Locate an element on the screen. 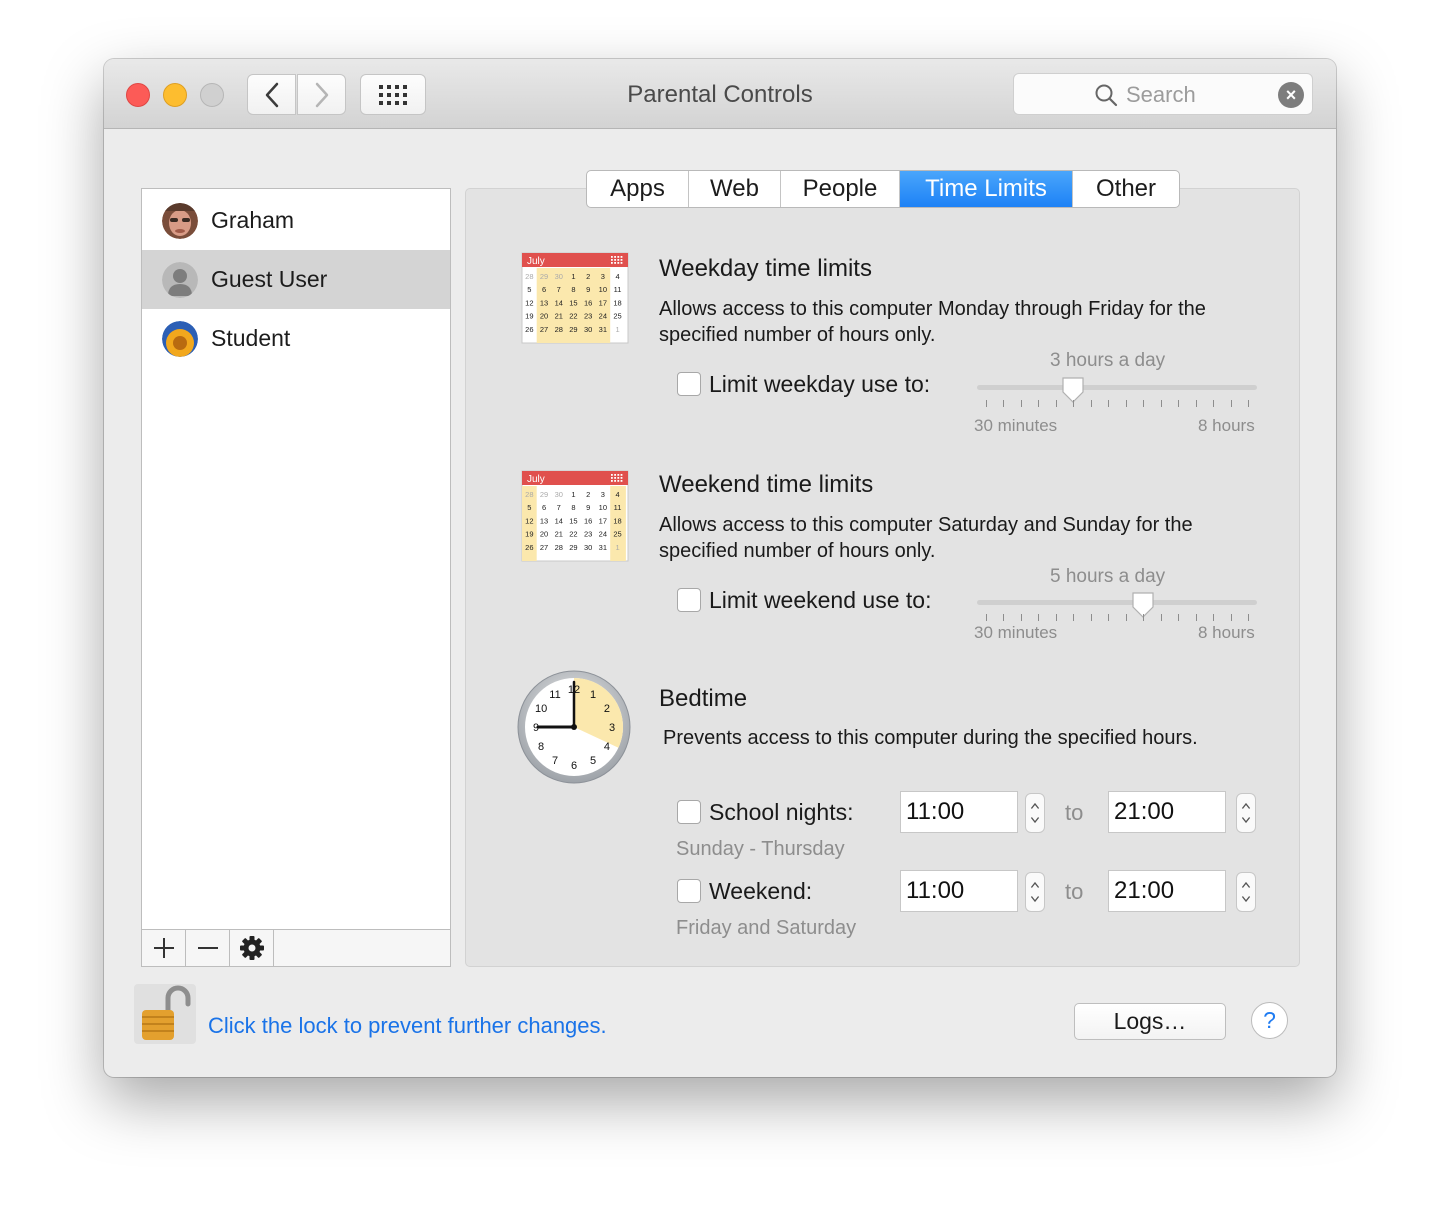 This screenshot has width=1440, height=1226. svg-text: 2 is located at coordinates (588, 494).